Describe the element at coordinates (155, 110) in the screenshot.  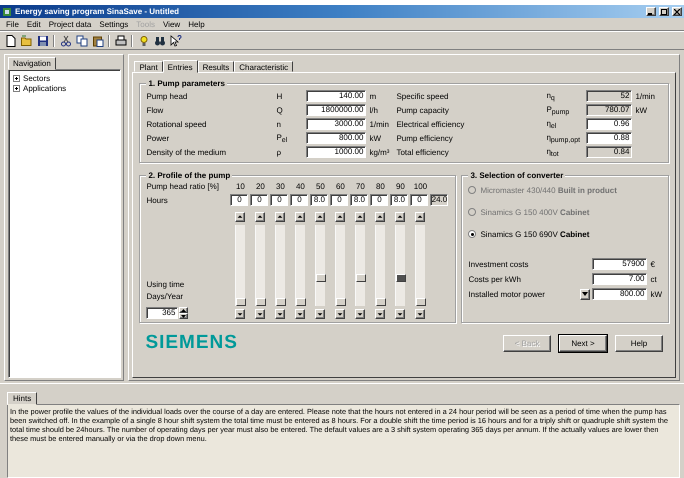
I see `field-label: Flow` at that location.